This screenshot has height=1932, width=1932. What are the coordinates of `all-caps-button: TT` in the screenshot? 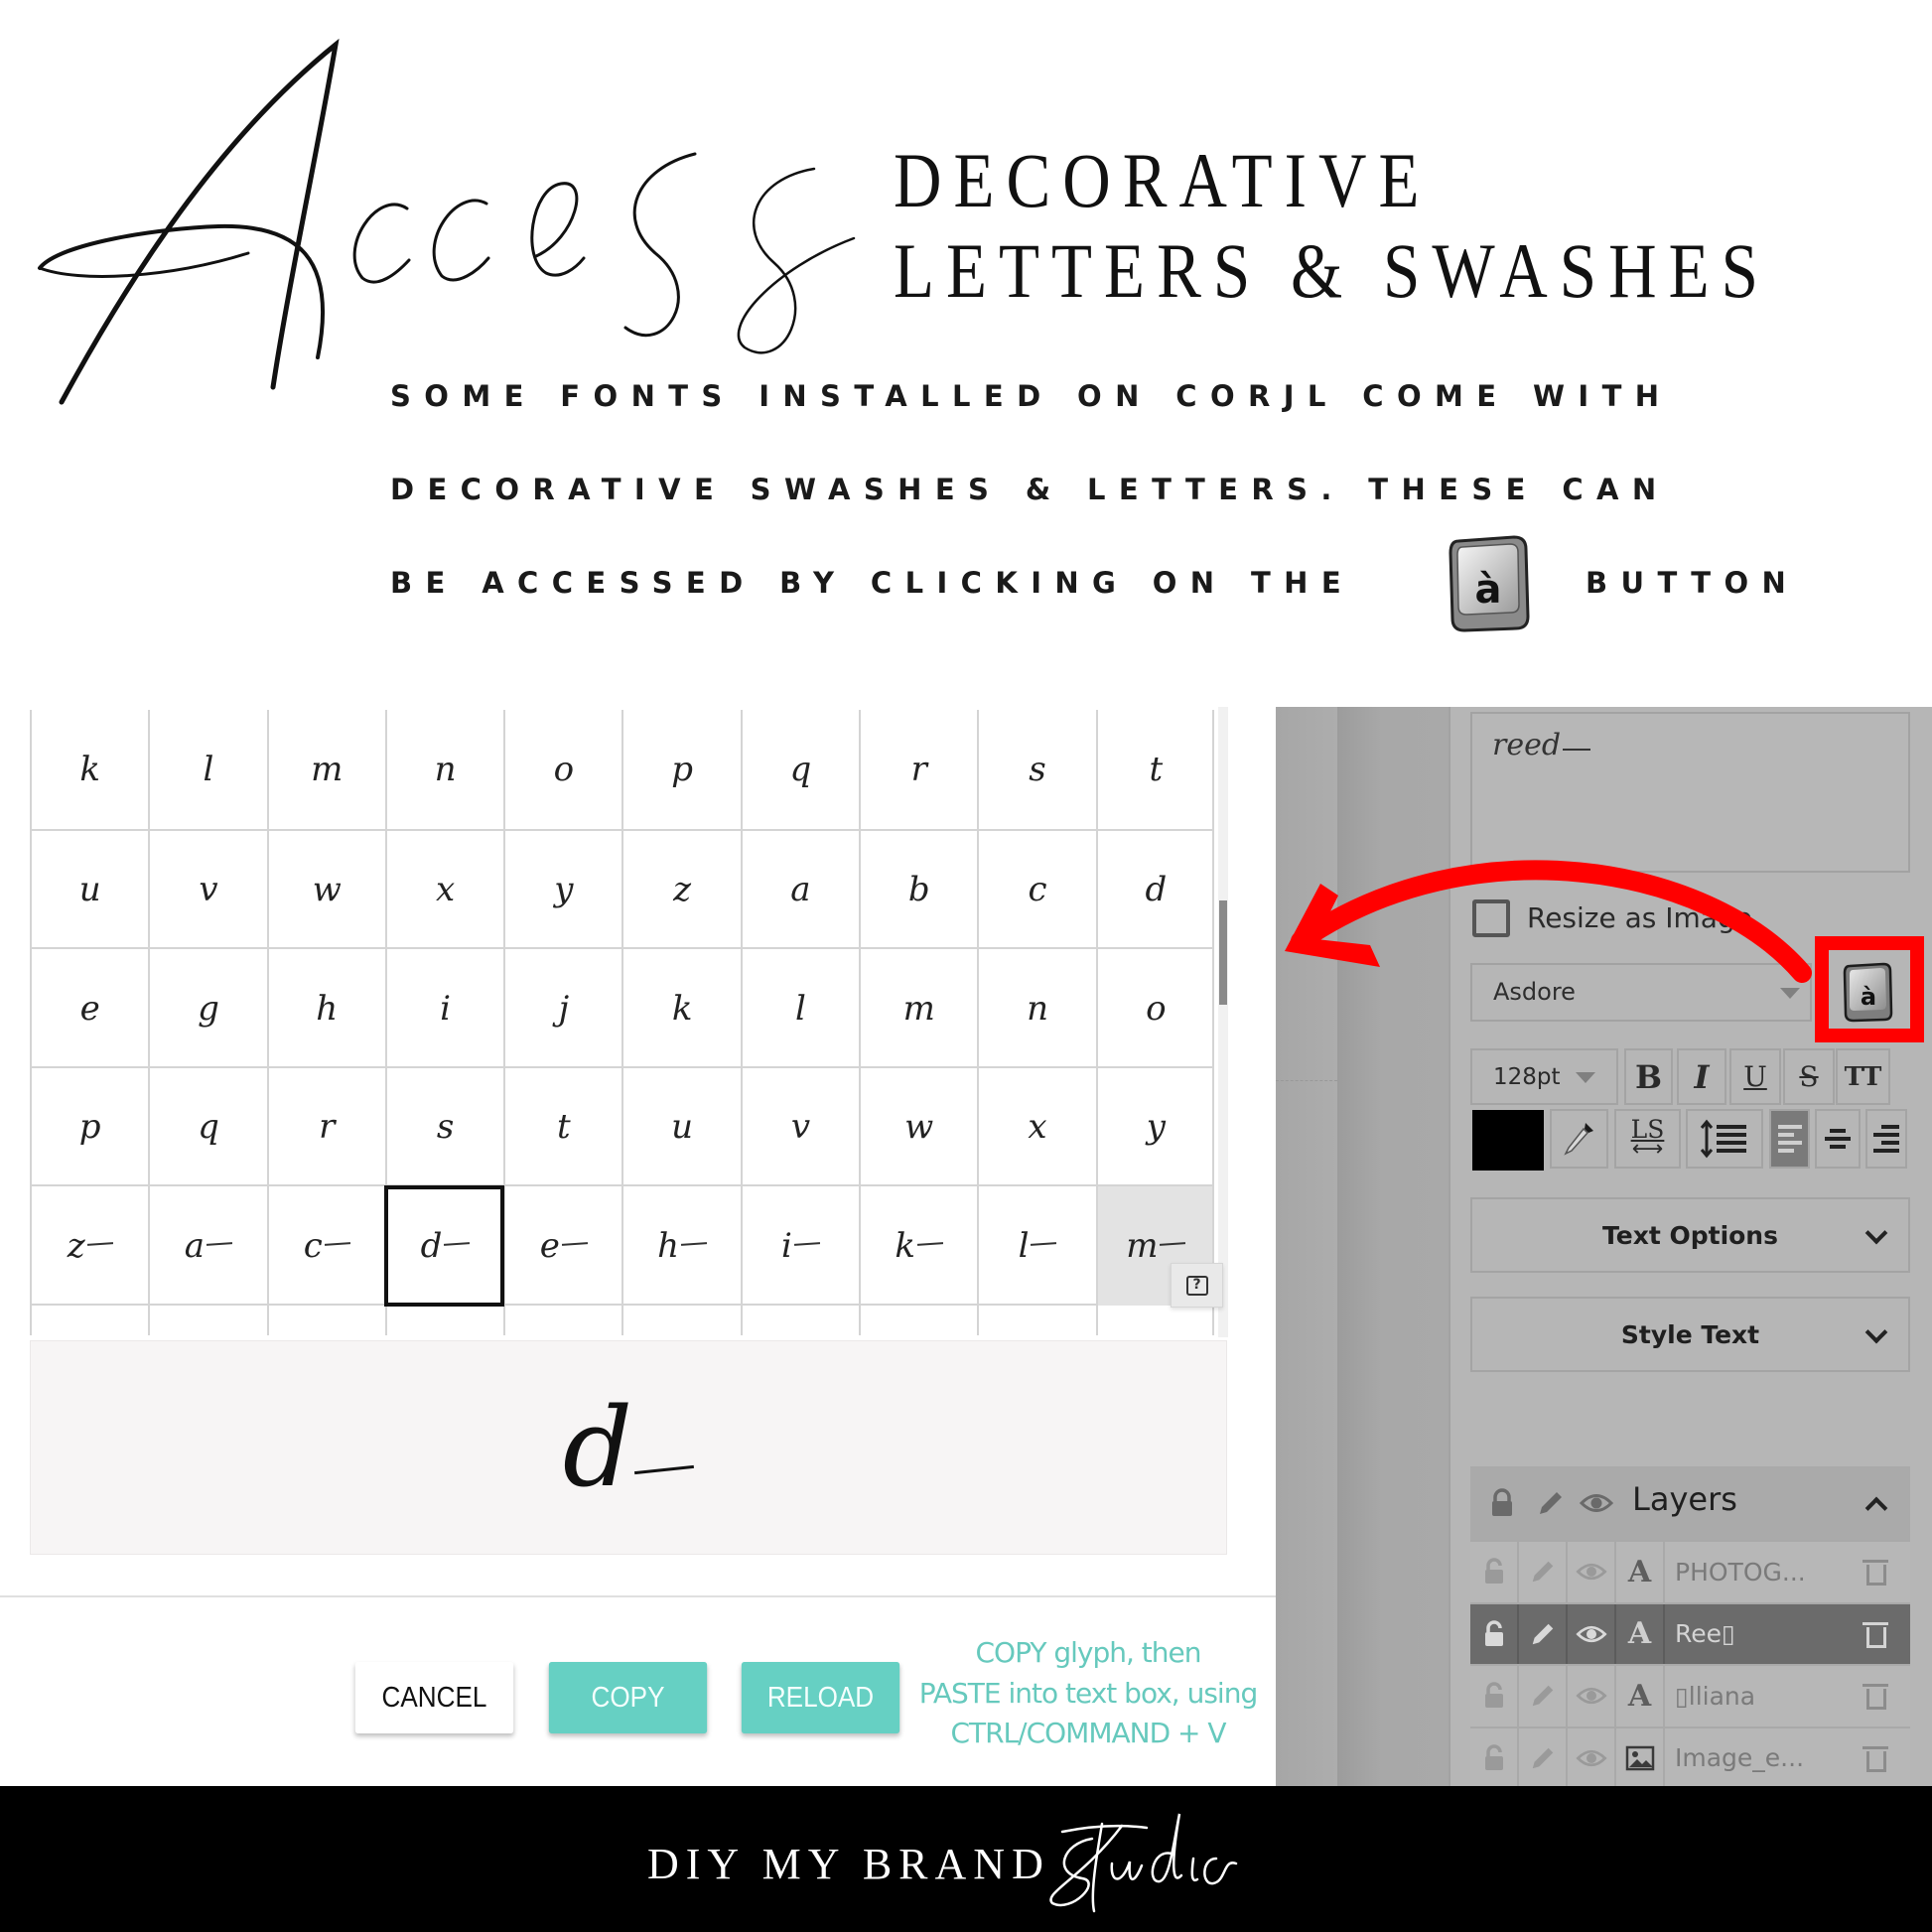 It's located at (1863, 1077).